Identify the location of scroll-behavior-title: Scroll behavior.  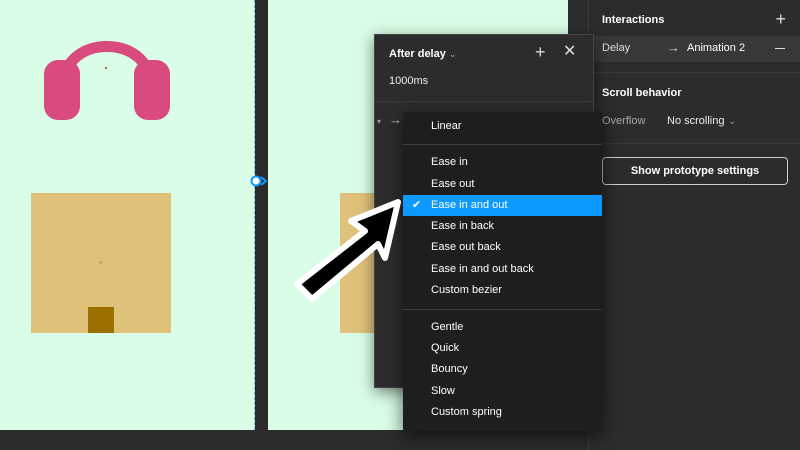
(642, 93).